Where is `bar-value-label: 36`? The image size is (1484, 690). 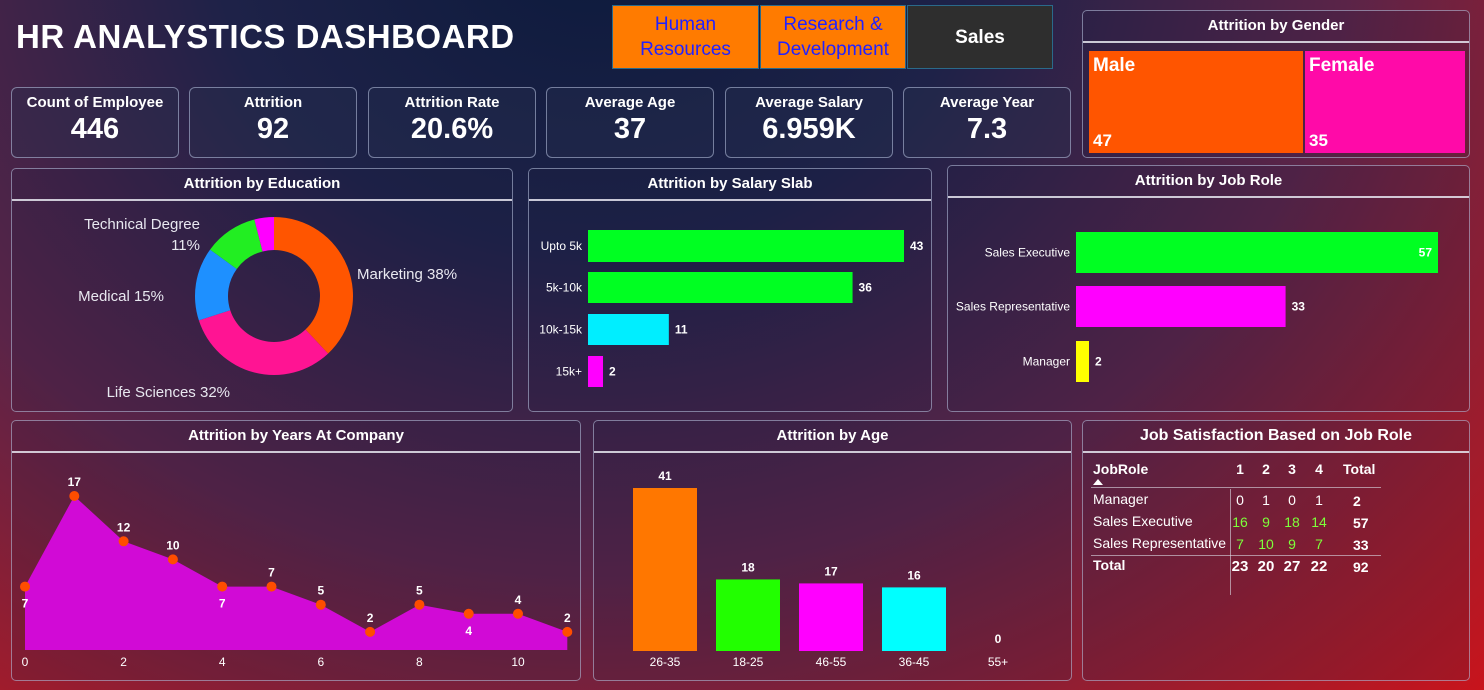 bar-value-label: 36 is located at coordinates (866, 288).